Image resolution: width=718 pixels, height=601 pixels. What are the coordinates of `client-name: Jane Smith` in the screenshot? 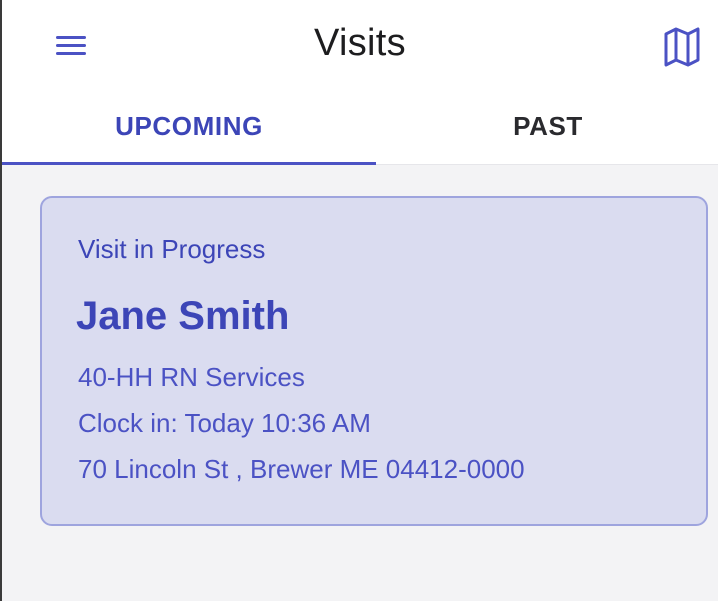 It's located at (183, 316).